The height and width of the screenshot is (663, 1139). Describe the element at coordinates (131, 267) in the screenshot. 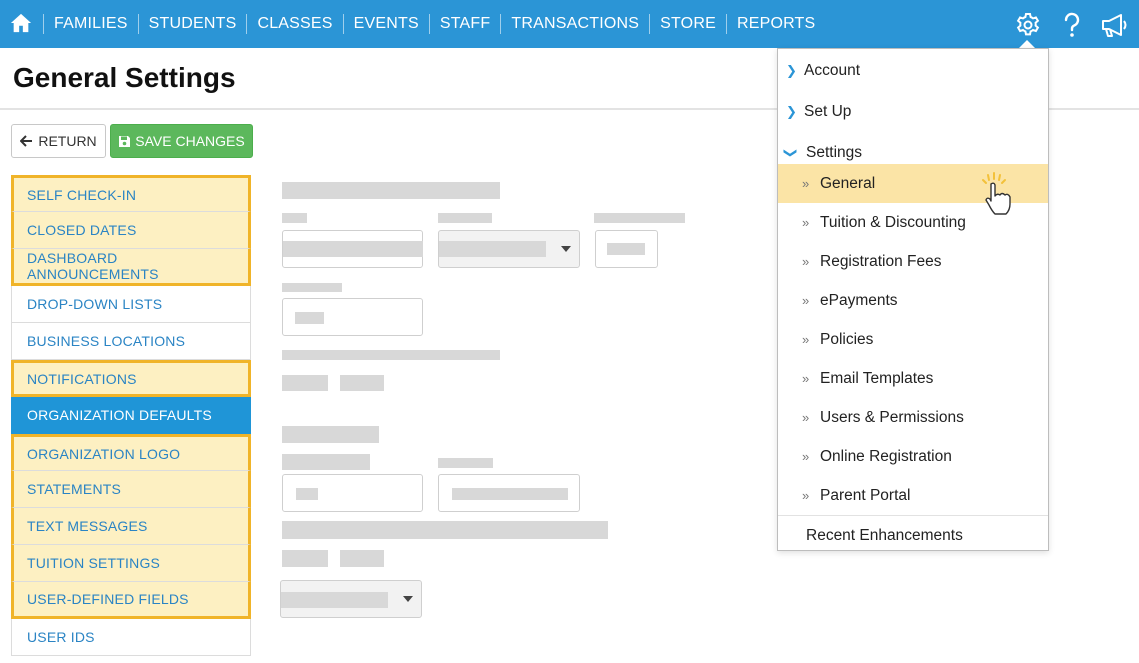

I see `sidebar-item-dashboard-announcements: DASHBOARD ANNOUNCEMENTS` at that location.